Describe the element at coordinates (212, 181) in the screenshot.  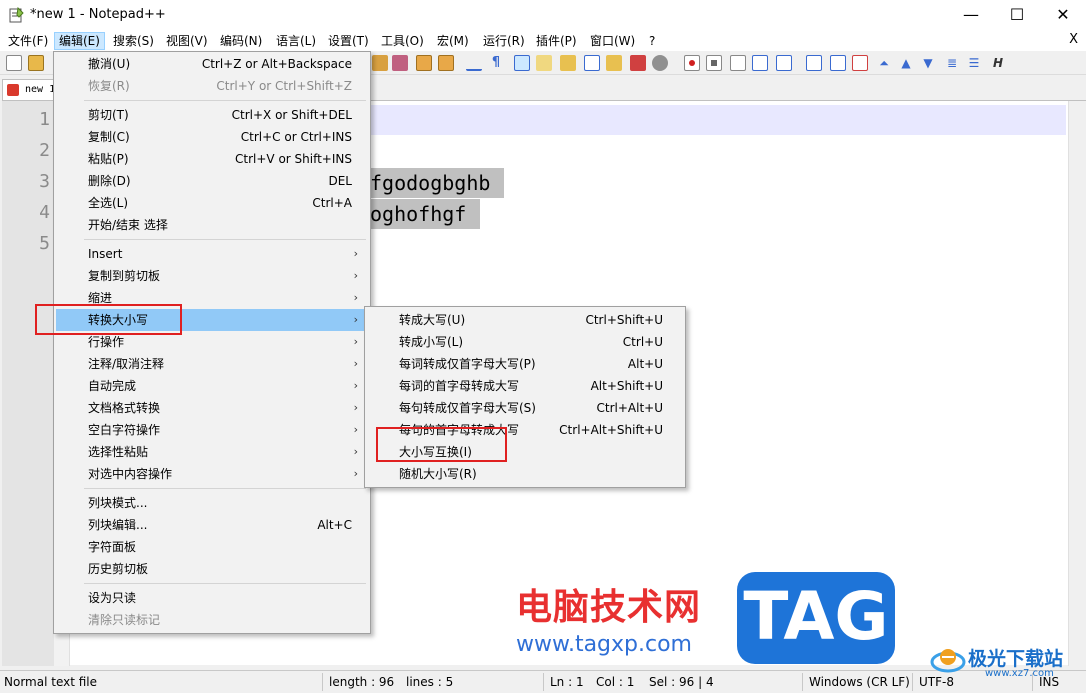
I see `menu-item-delete: 删除(D) DEL` at that location.